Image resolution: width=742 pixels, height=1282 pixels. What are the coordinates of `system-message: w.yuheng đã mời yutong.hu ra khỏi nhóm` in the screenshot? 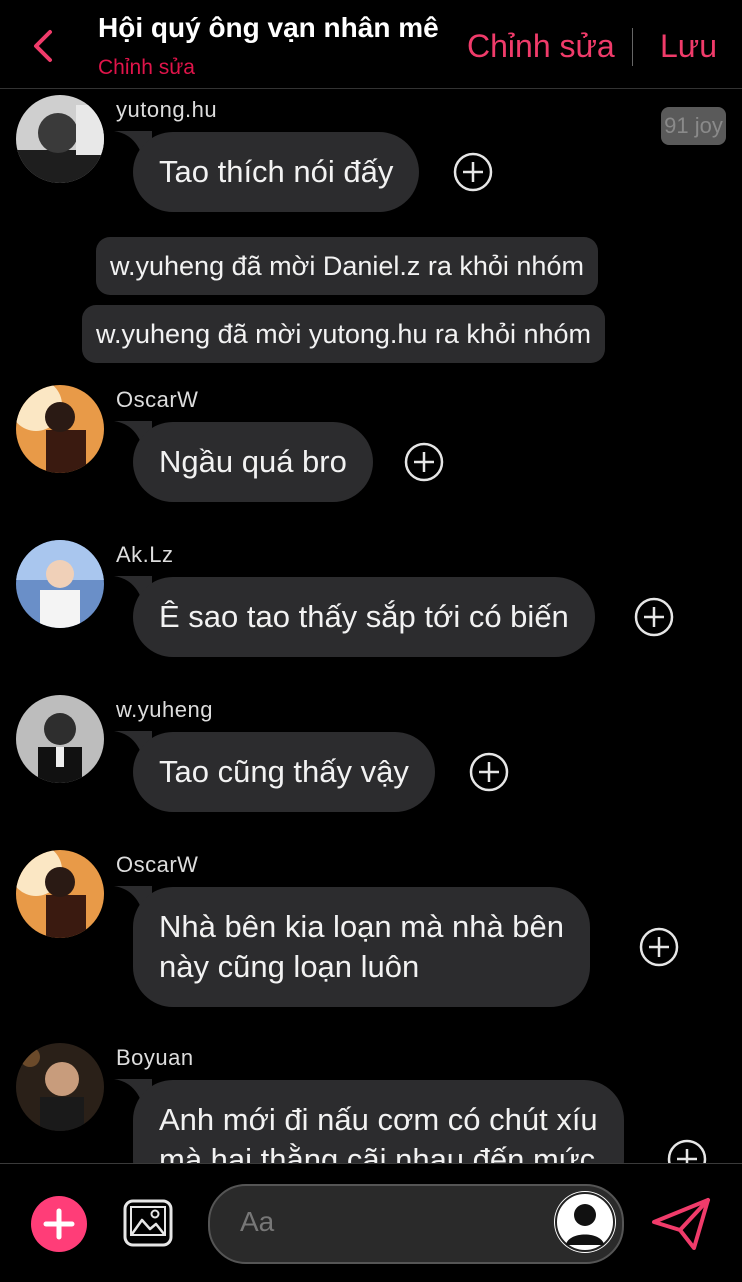 It's located at (344, 334).